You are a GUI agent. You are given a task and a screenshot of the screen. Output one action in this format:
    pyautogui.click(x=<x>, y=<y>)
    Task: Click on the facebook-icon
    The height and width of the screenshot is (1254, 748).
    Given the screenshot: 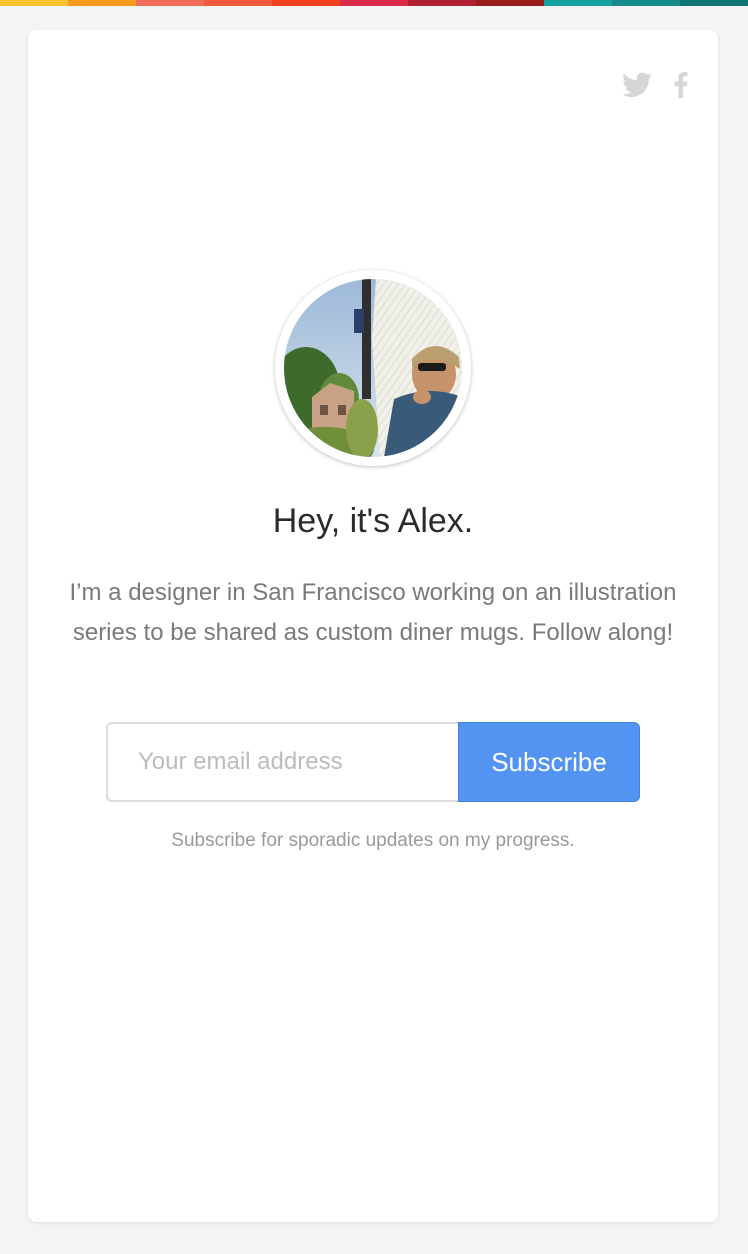 What is the action you would take?
    pyautogui.click(x=681, y=87)
    